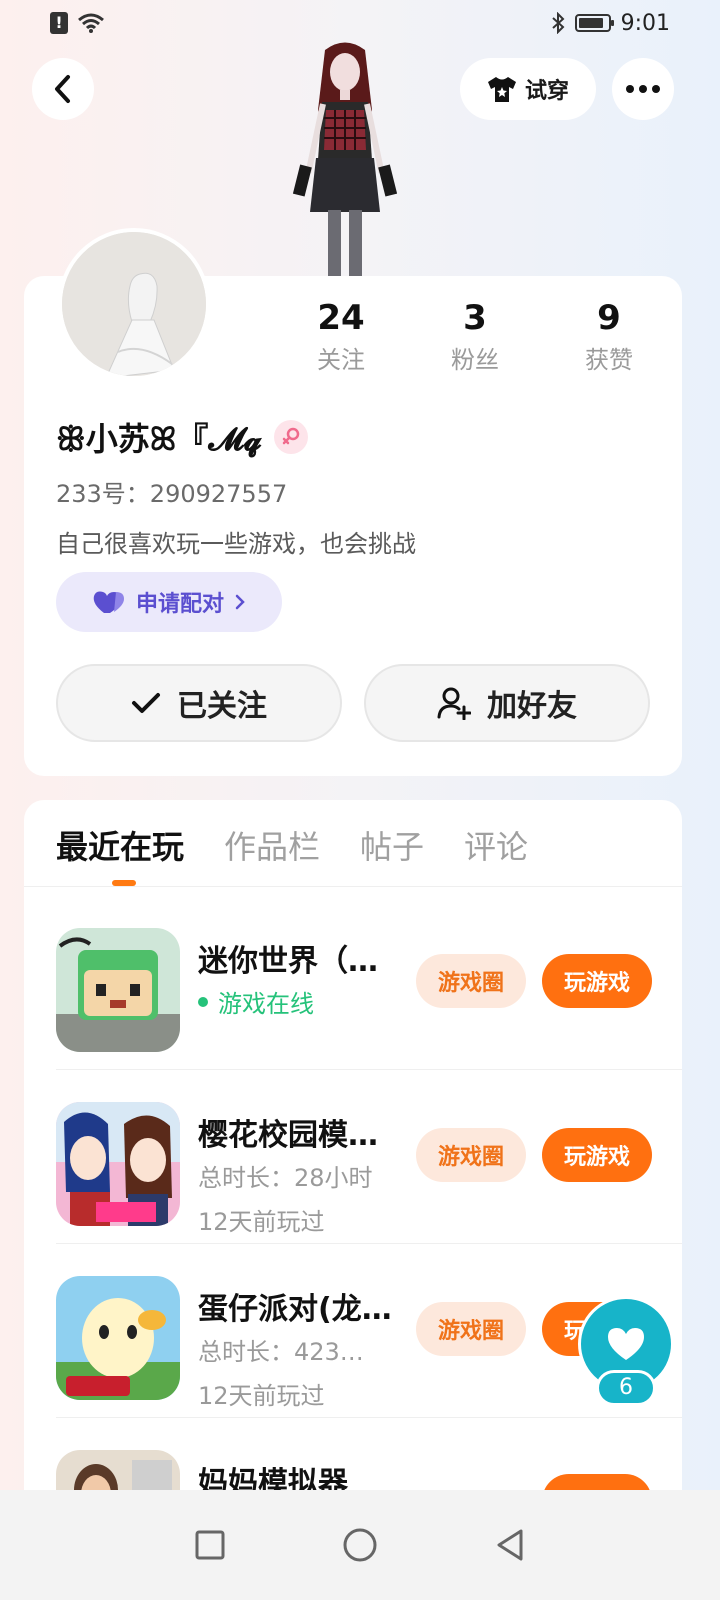 This screenshot has width=720, height=1600. What do you see at coordinates (159, 439) in the screenshot?
I see `username: ꕥ小苏ꕤ『𝓜𝓺` at bounding box center [159, 439].